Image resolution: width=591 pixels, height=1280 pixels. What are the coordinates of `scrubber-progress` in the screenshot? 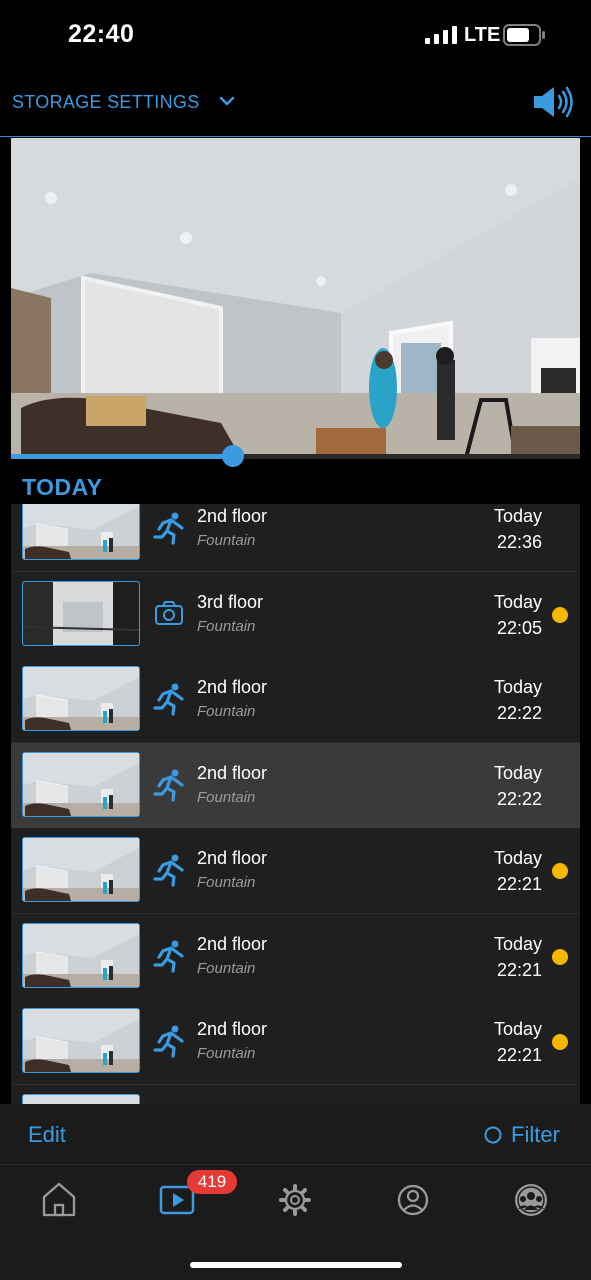 It's located at (122, 456).